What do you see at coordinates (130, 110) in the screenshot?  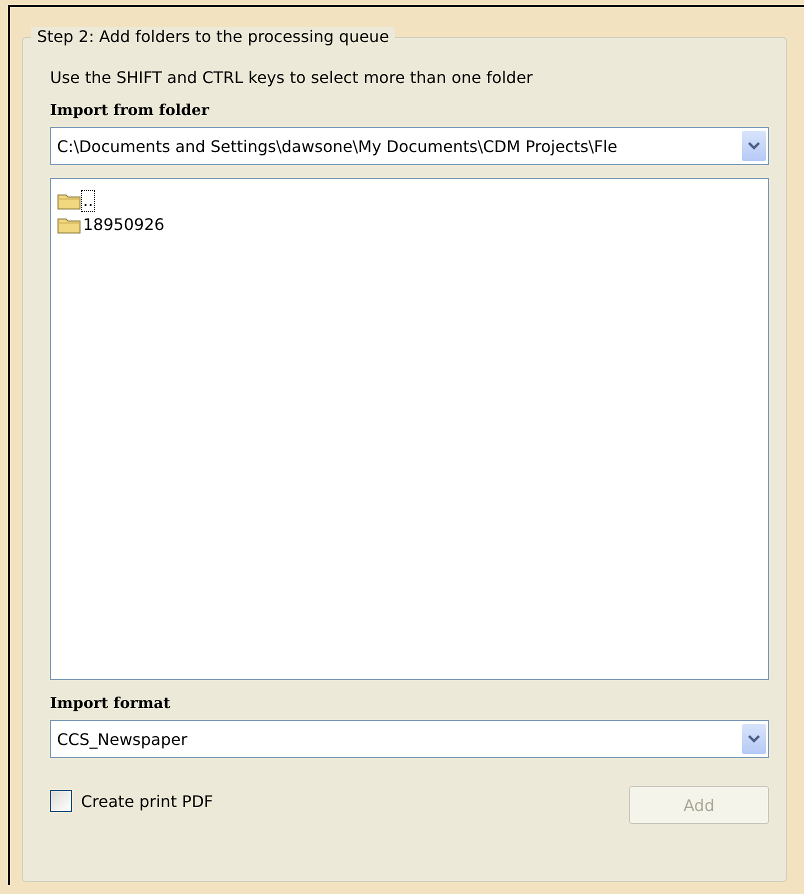 I see `field-label: Import from folder` at bounding box center [130, 110].